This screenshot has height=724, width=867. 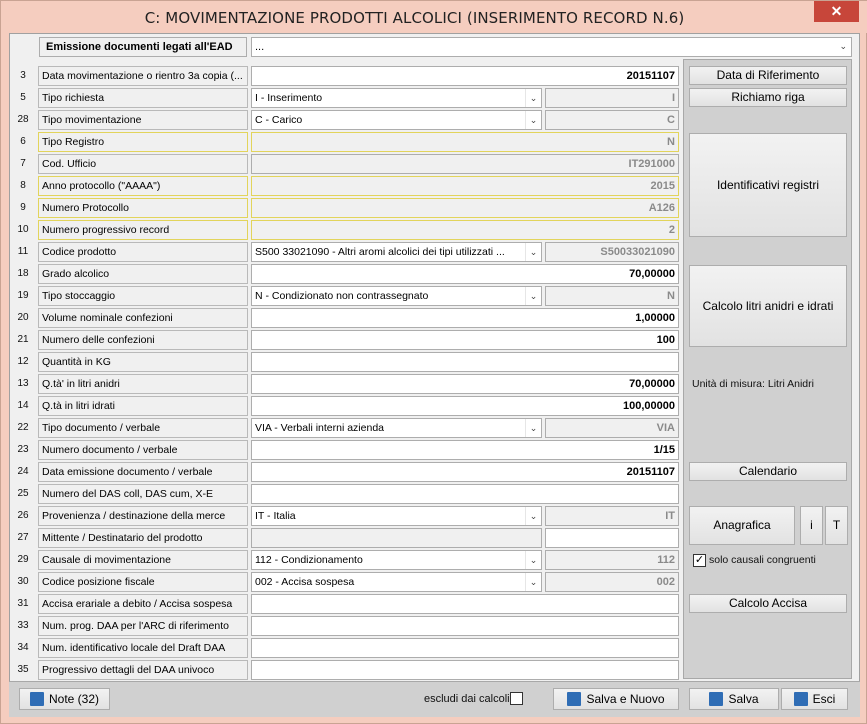 What do you see at coordinates (753, 384) in the screenshot?
I see `unita-misura-text: Unità di misura: Litri Anidri` at bounding box center [753, 384].